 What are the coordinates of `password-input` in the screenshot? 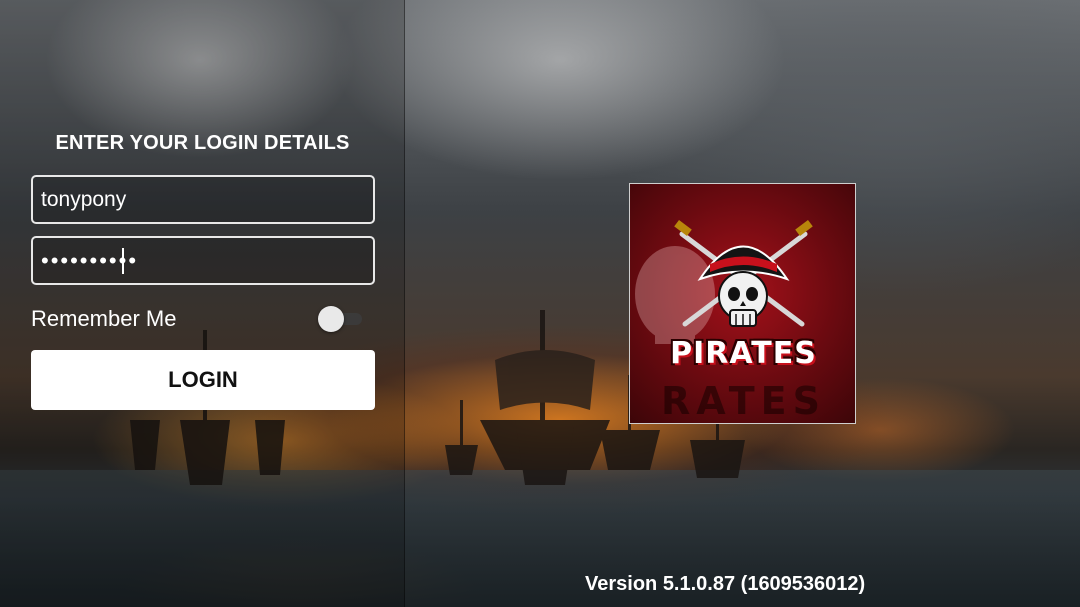 It's located at (203, 260).